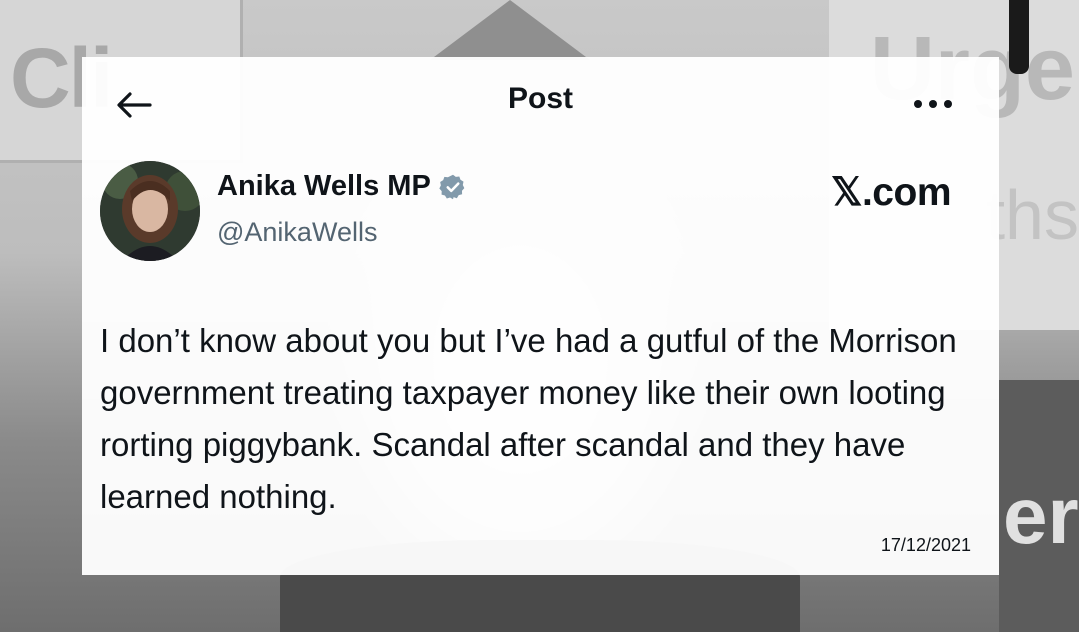 The width and height of the screenshot is (1079, 632). I want to click on author-name-row: Anika Wells MP, so click(342, 186).